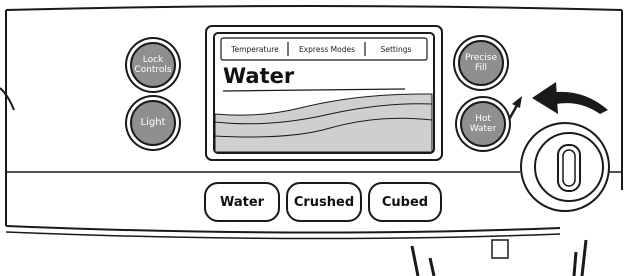 This screenshot has height=276, width=626. I want to click on crushed-button: Crushed, so click(324, 202).